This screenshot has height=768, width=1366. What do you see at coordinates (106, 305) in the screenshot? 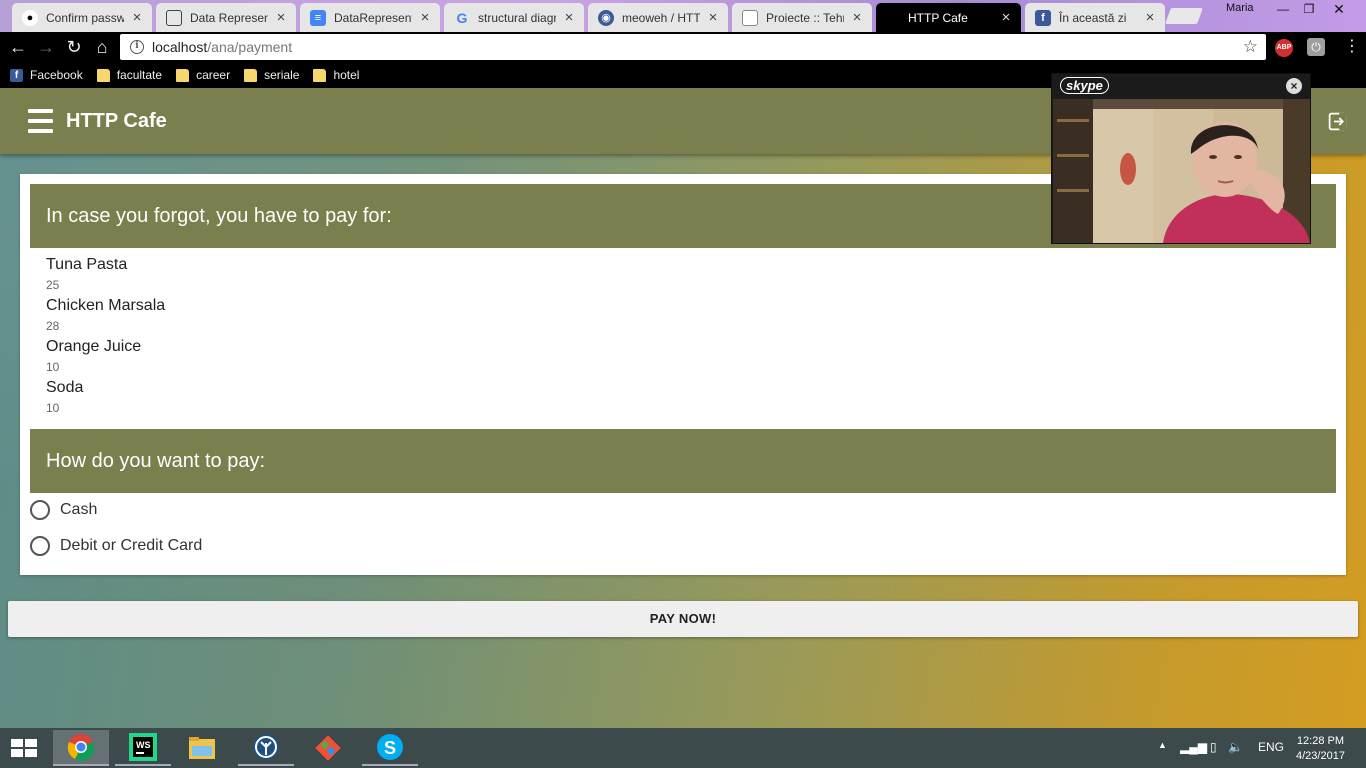
I see `item-name: Chicken Marsala` at bounding box center [106, 305].